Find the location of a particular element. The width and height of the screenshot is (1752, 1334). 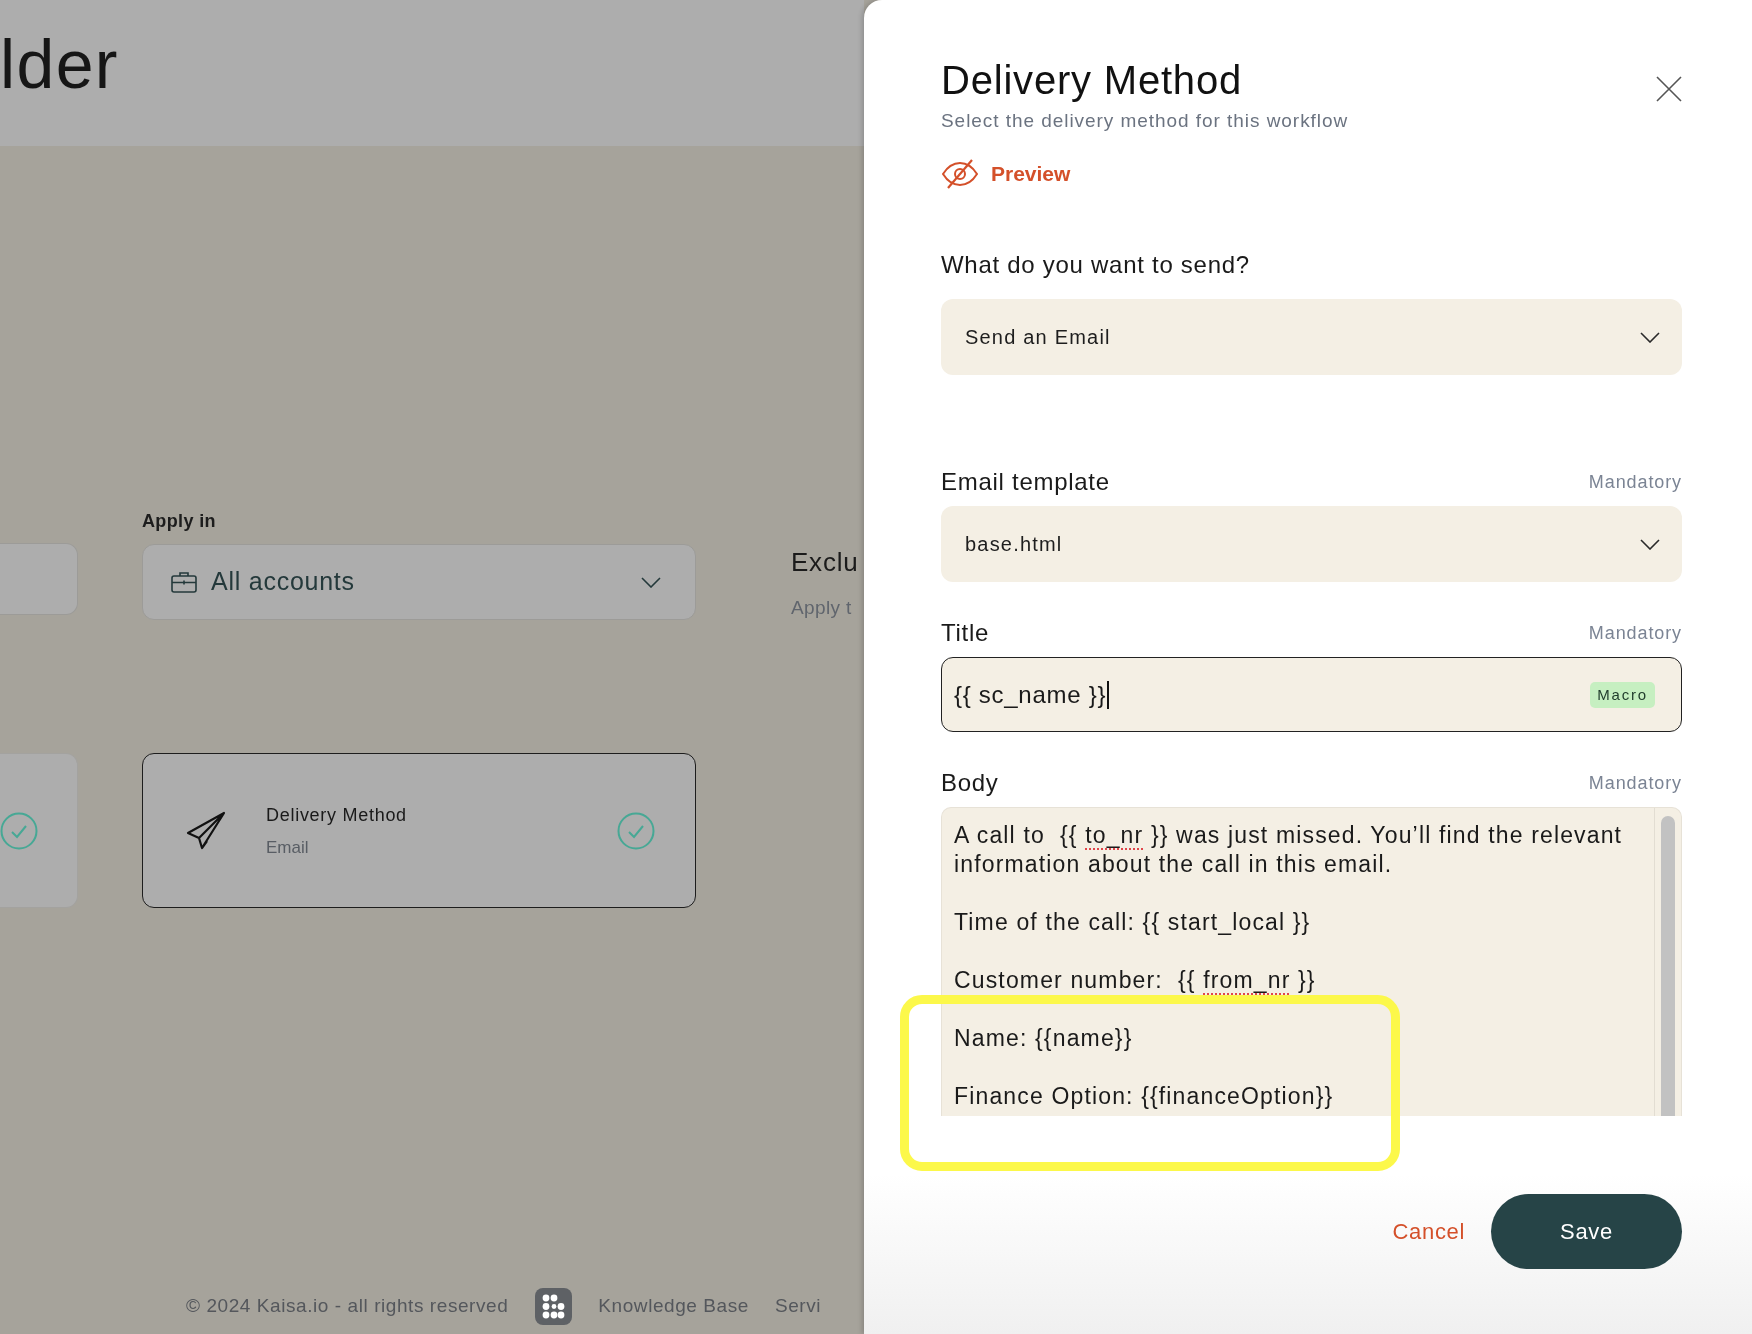

dropdown-select: Send an Email is located at coordinates (1311, 337).